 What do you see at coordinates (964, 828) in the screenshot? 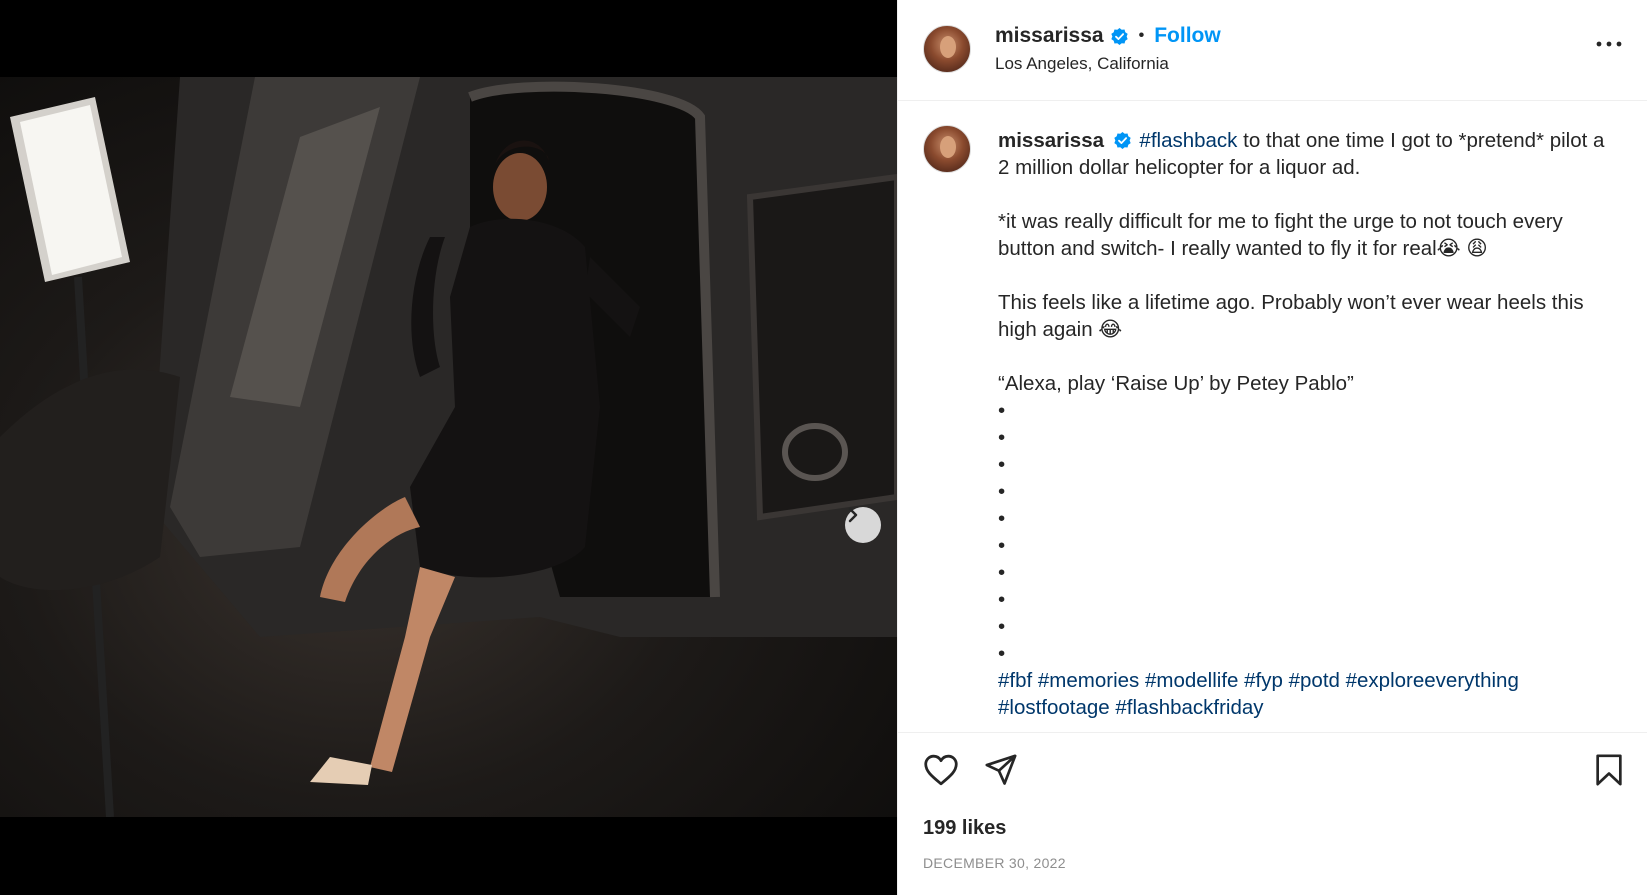
I see `likes-count: 199 likes` at bounding box center [964, 828].